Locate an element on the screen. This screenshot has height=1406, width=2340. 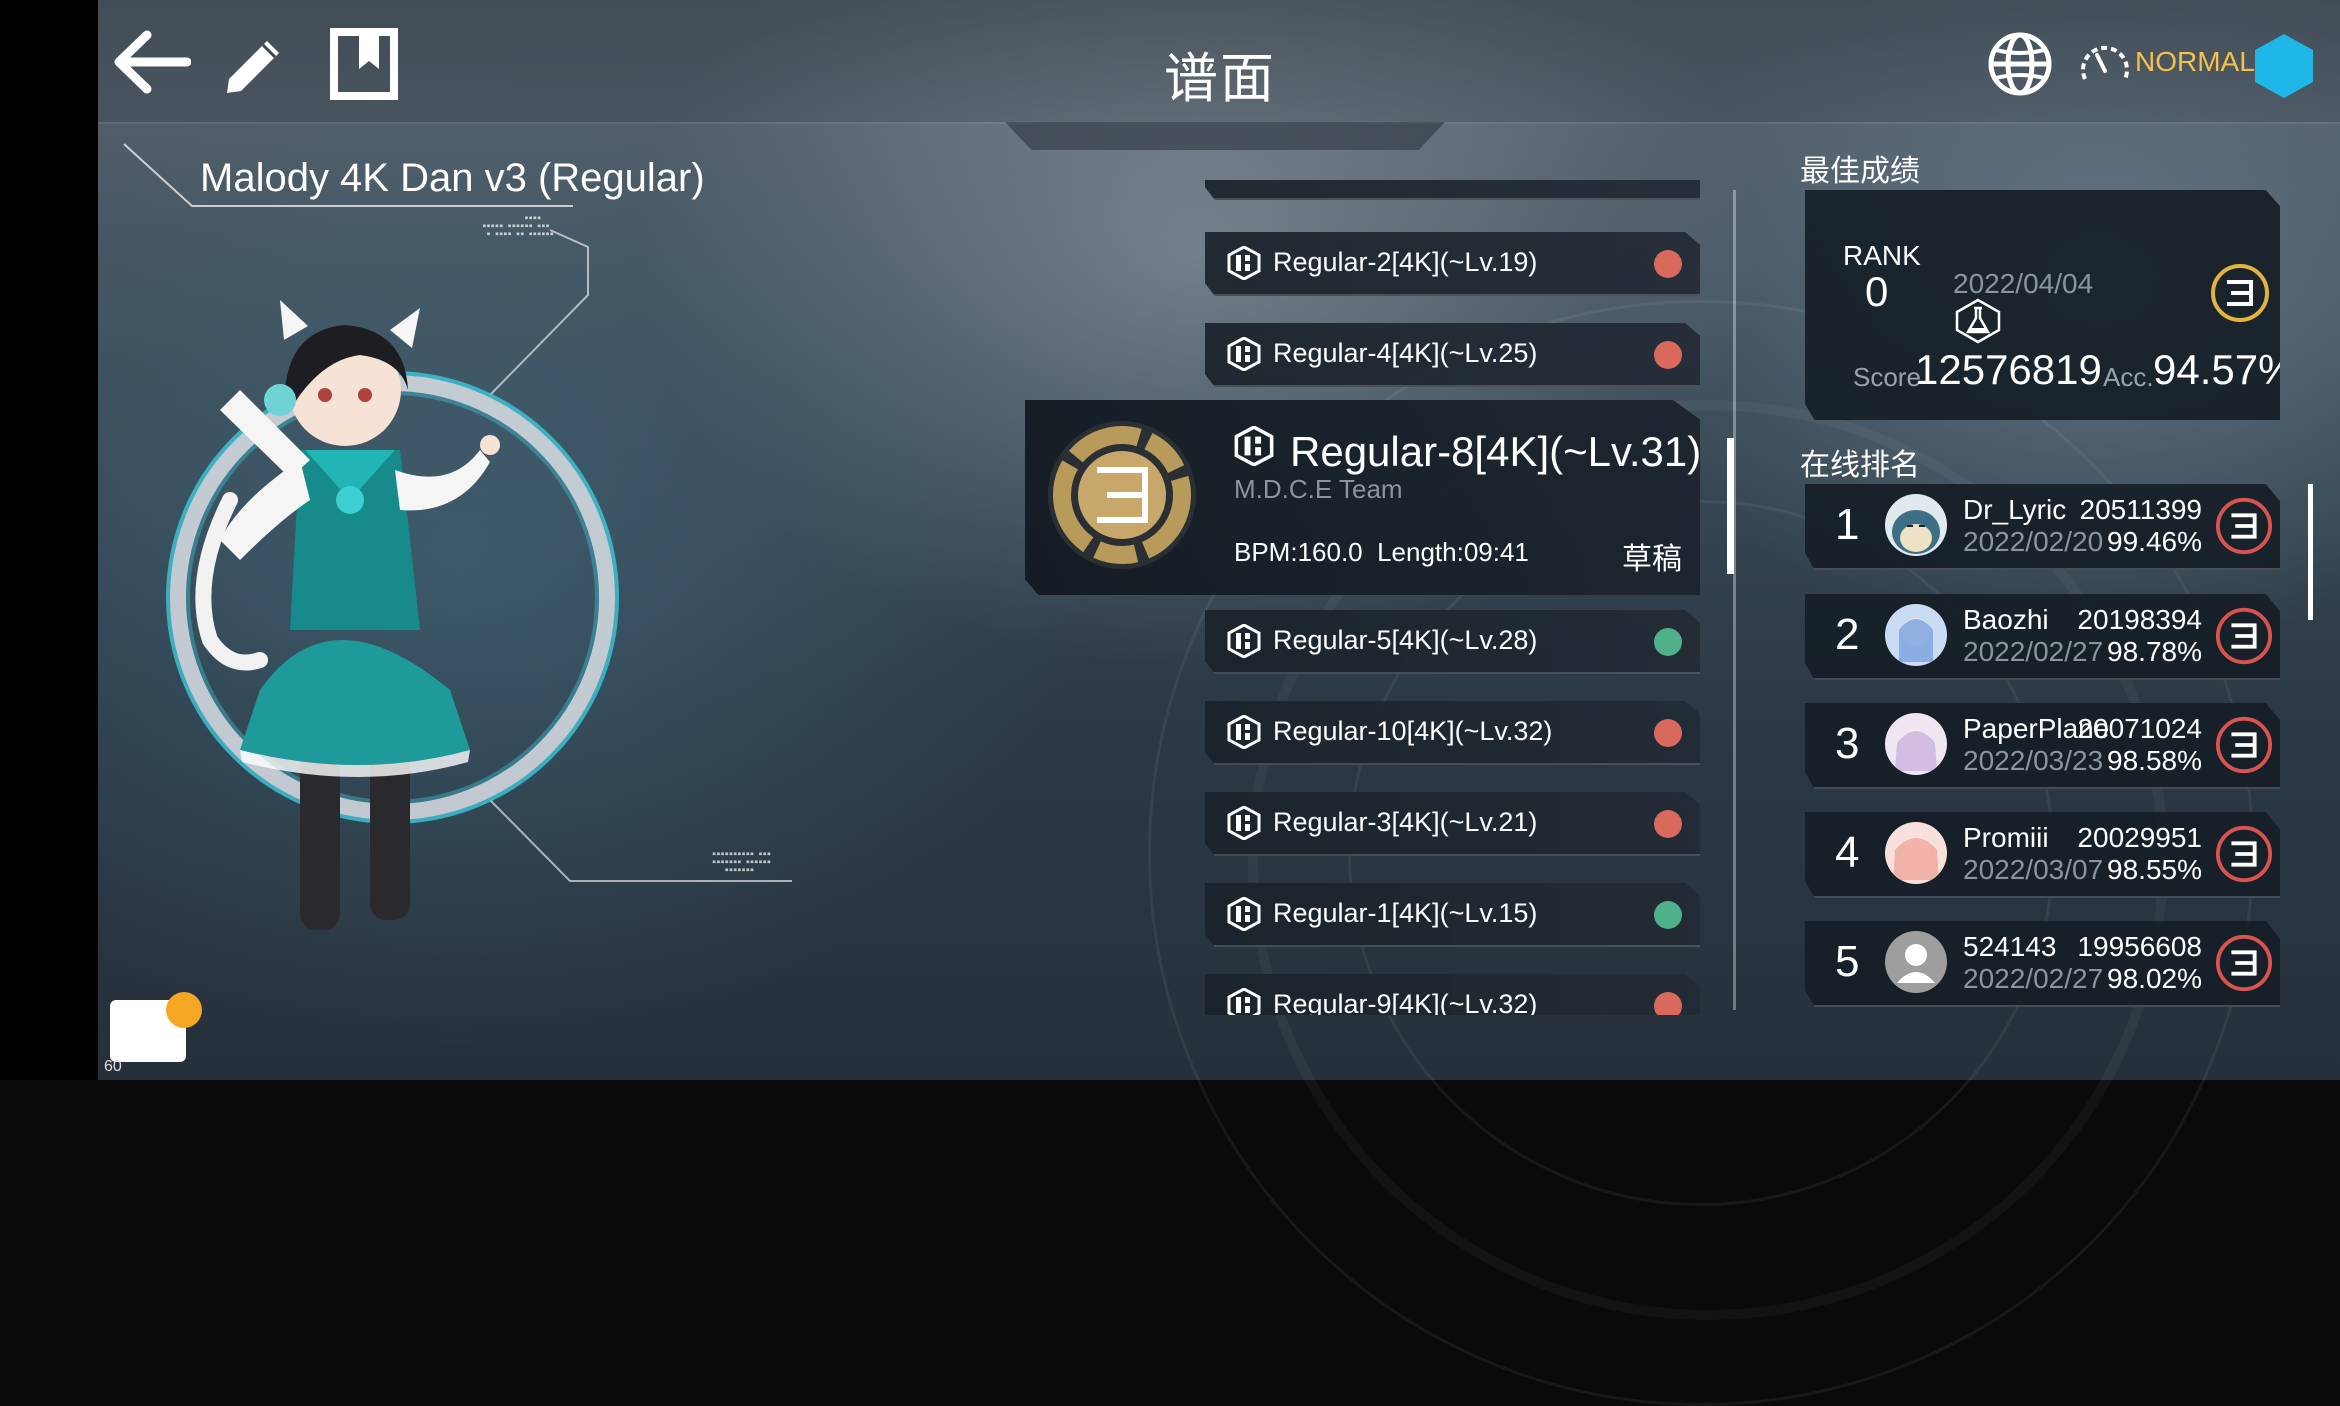
speed-button is located at coordinates (2105, 63).